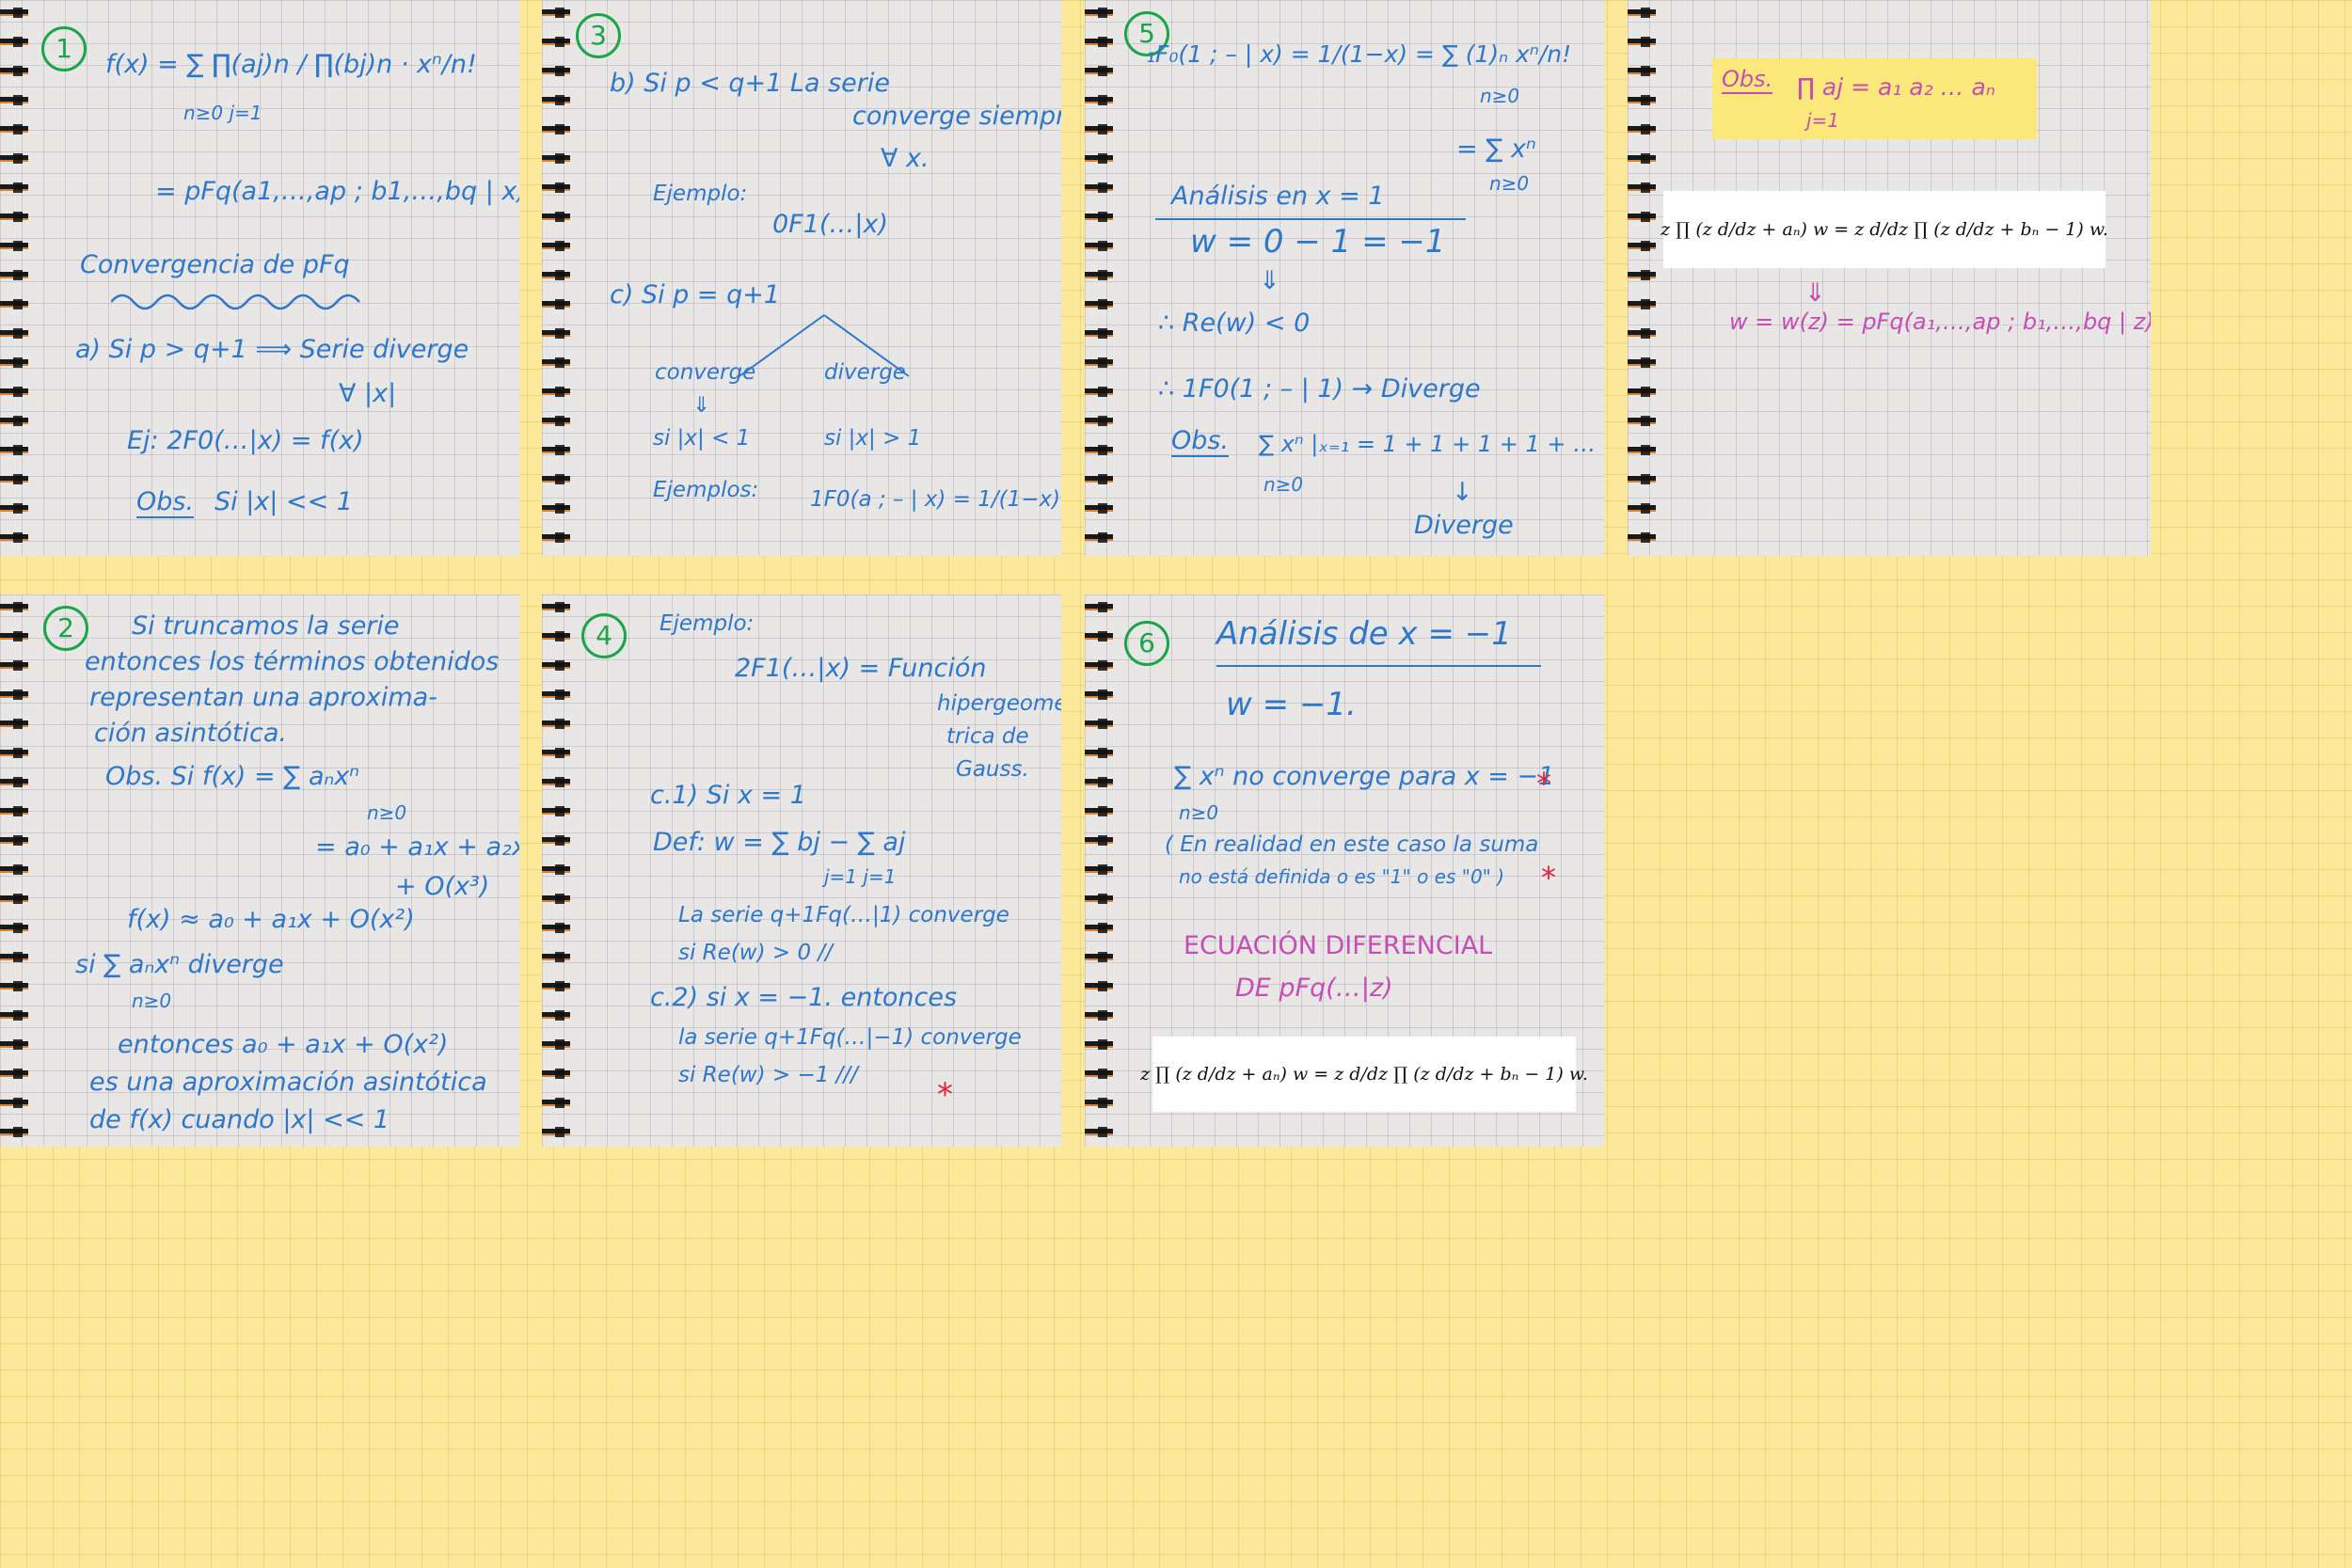  What do you see at coordinates (1359, 54) in the screenshot?
I see `geometric-series-identity: ₁F₀(1 ; – | x) = 1/(1−x) = ∑ (1)ₙ xⁿ/n!` at bounding box center [1359, 54].